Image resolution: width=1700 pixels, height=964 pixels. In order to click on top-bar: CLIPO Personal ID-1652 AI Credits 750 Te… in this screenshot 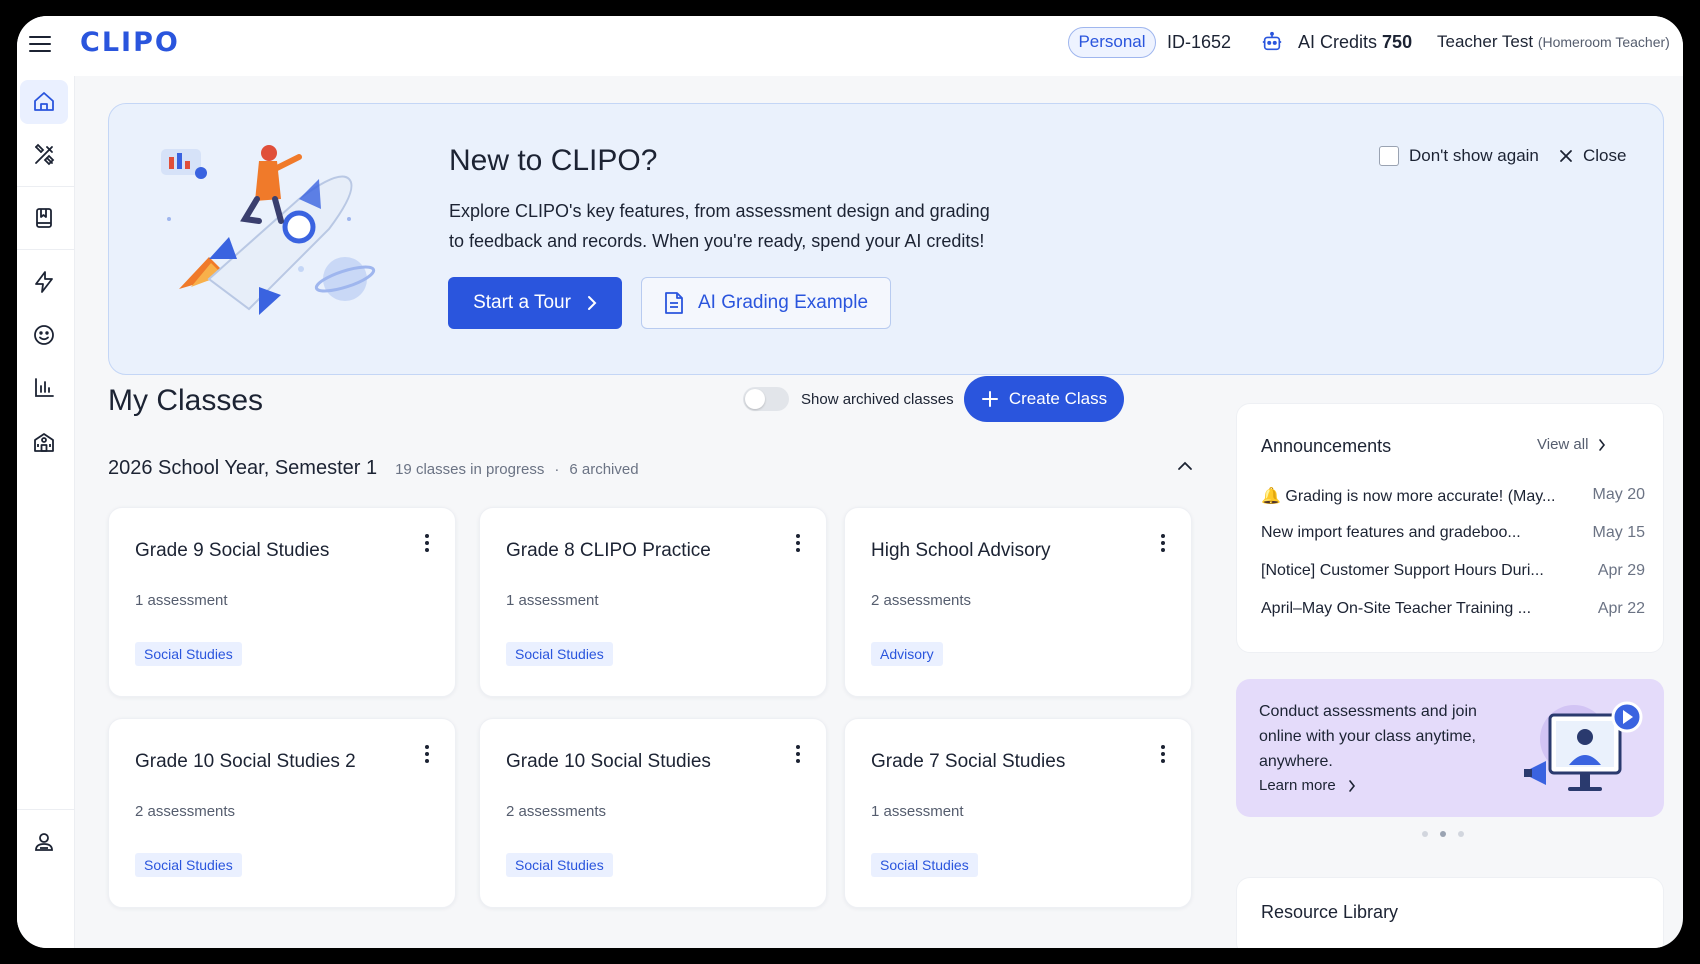, I will do `click(850, 46)`.